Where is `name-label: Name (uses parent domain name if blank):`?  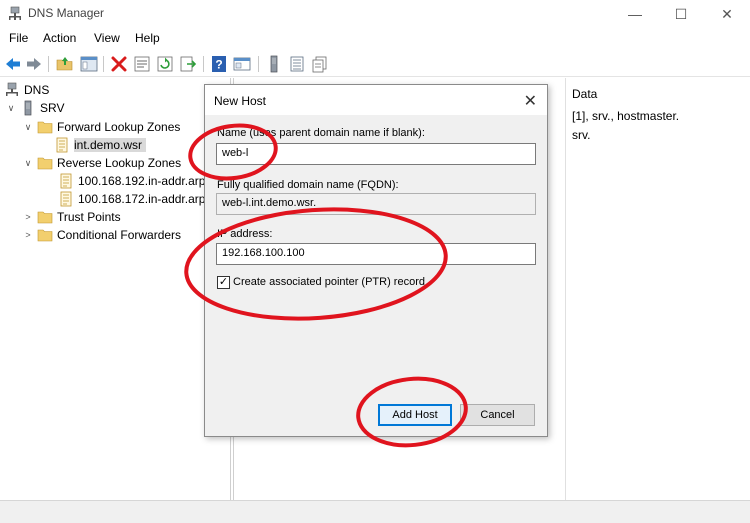
name-label: Name (uses parent domain name if blank): is located at coordinates (321, 133).